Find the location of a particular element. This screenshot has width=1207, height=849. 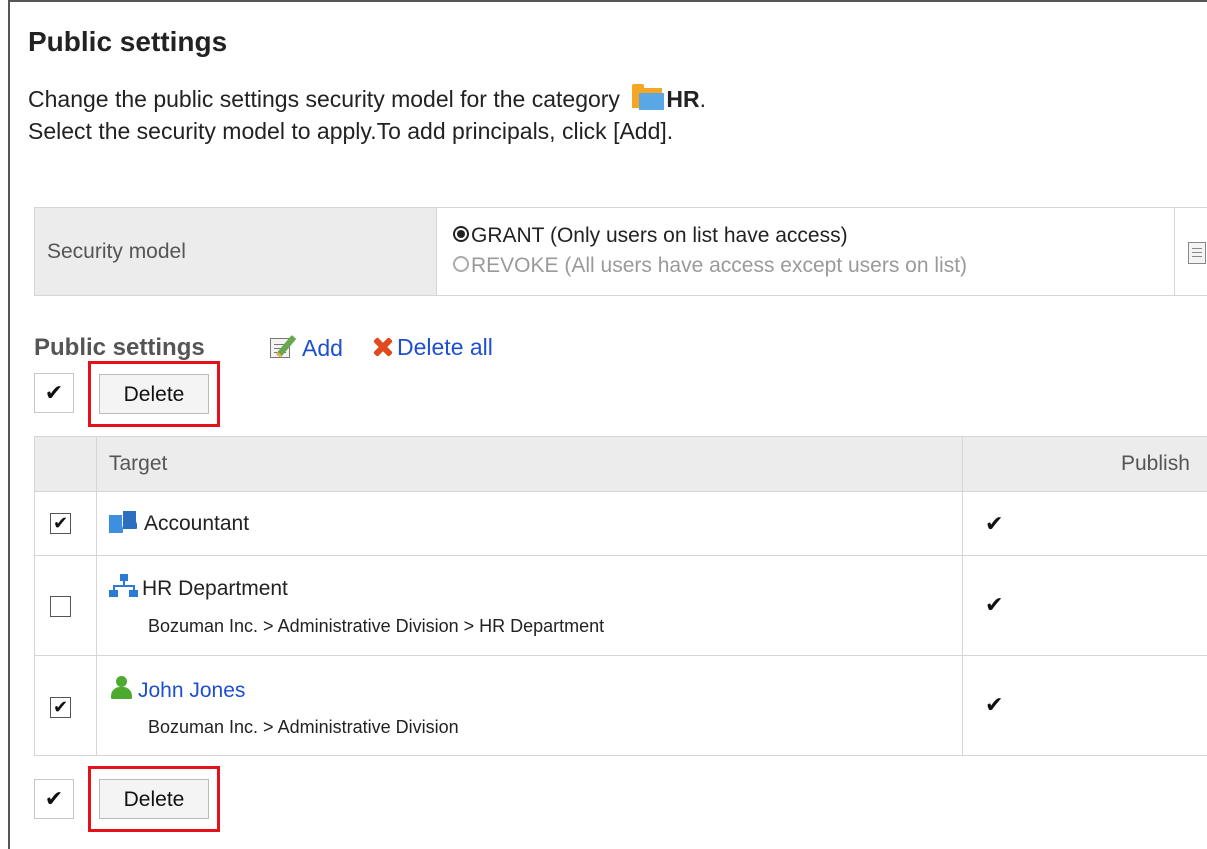

table-row: ✔ Accountant ✔ is located at coordinates (621, 524).